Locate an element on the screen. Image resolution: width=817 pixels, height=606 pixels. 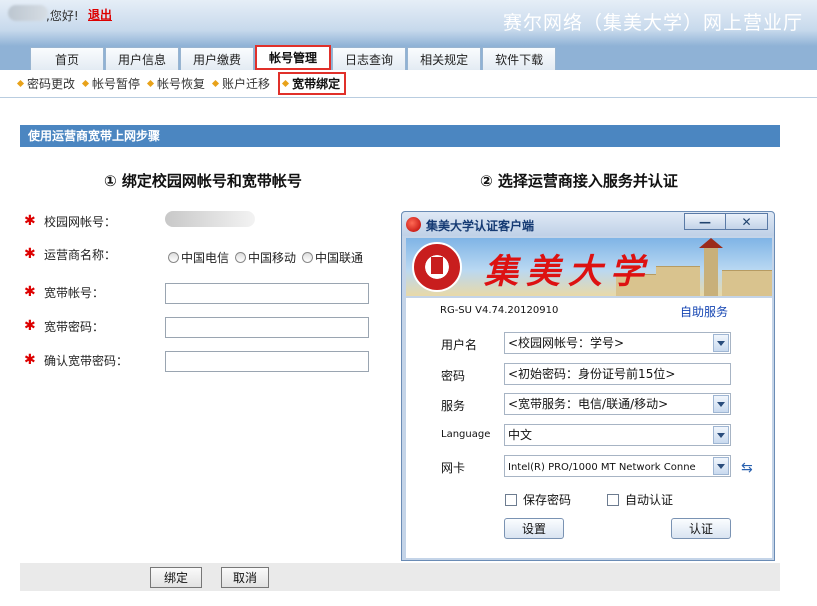
nic-value: Intel(R) PRO/1000 MT Network Conne is located at coordinates (602, 467).